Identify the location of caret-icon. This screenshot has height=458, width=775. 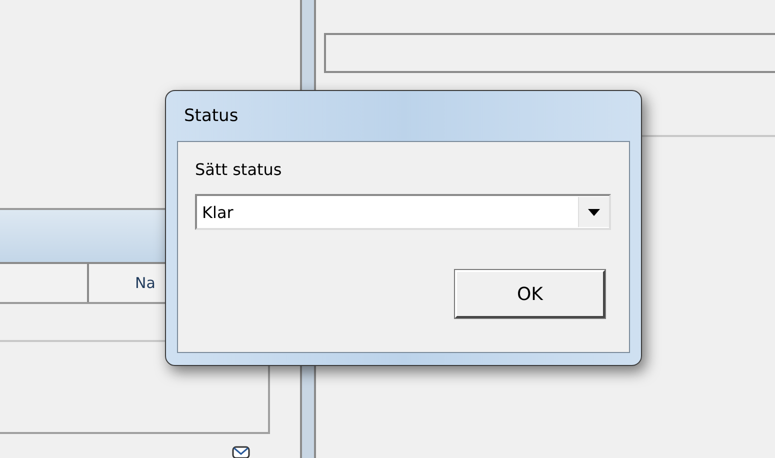
(594, 212).